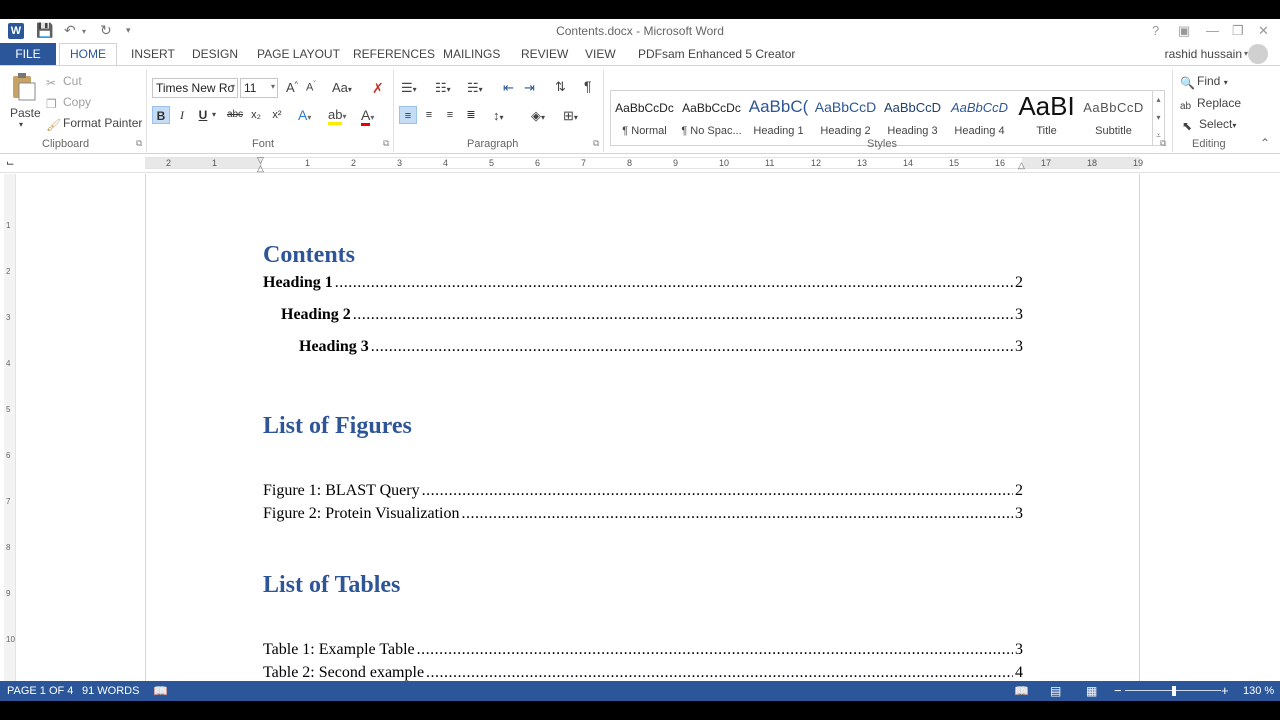  I want to click on paste-button: Paste, so click(25, 113).